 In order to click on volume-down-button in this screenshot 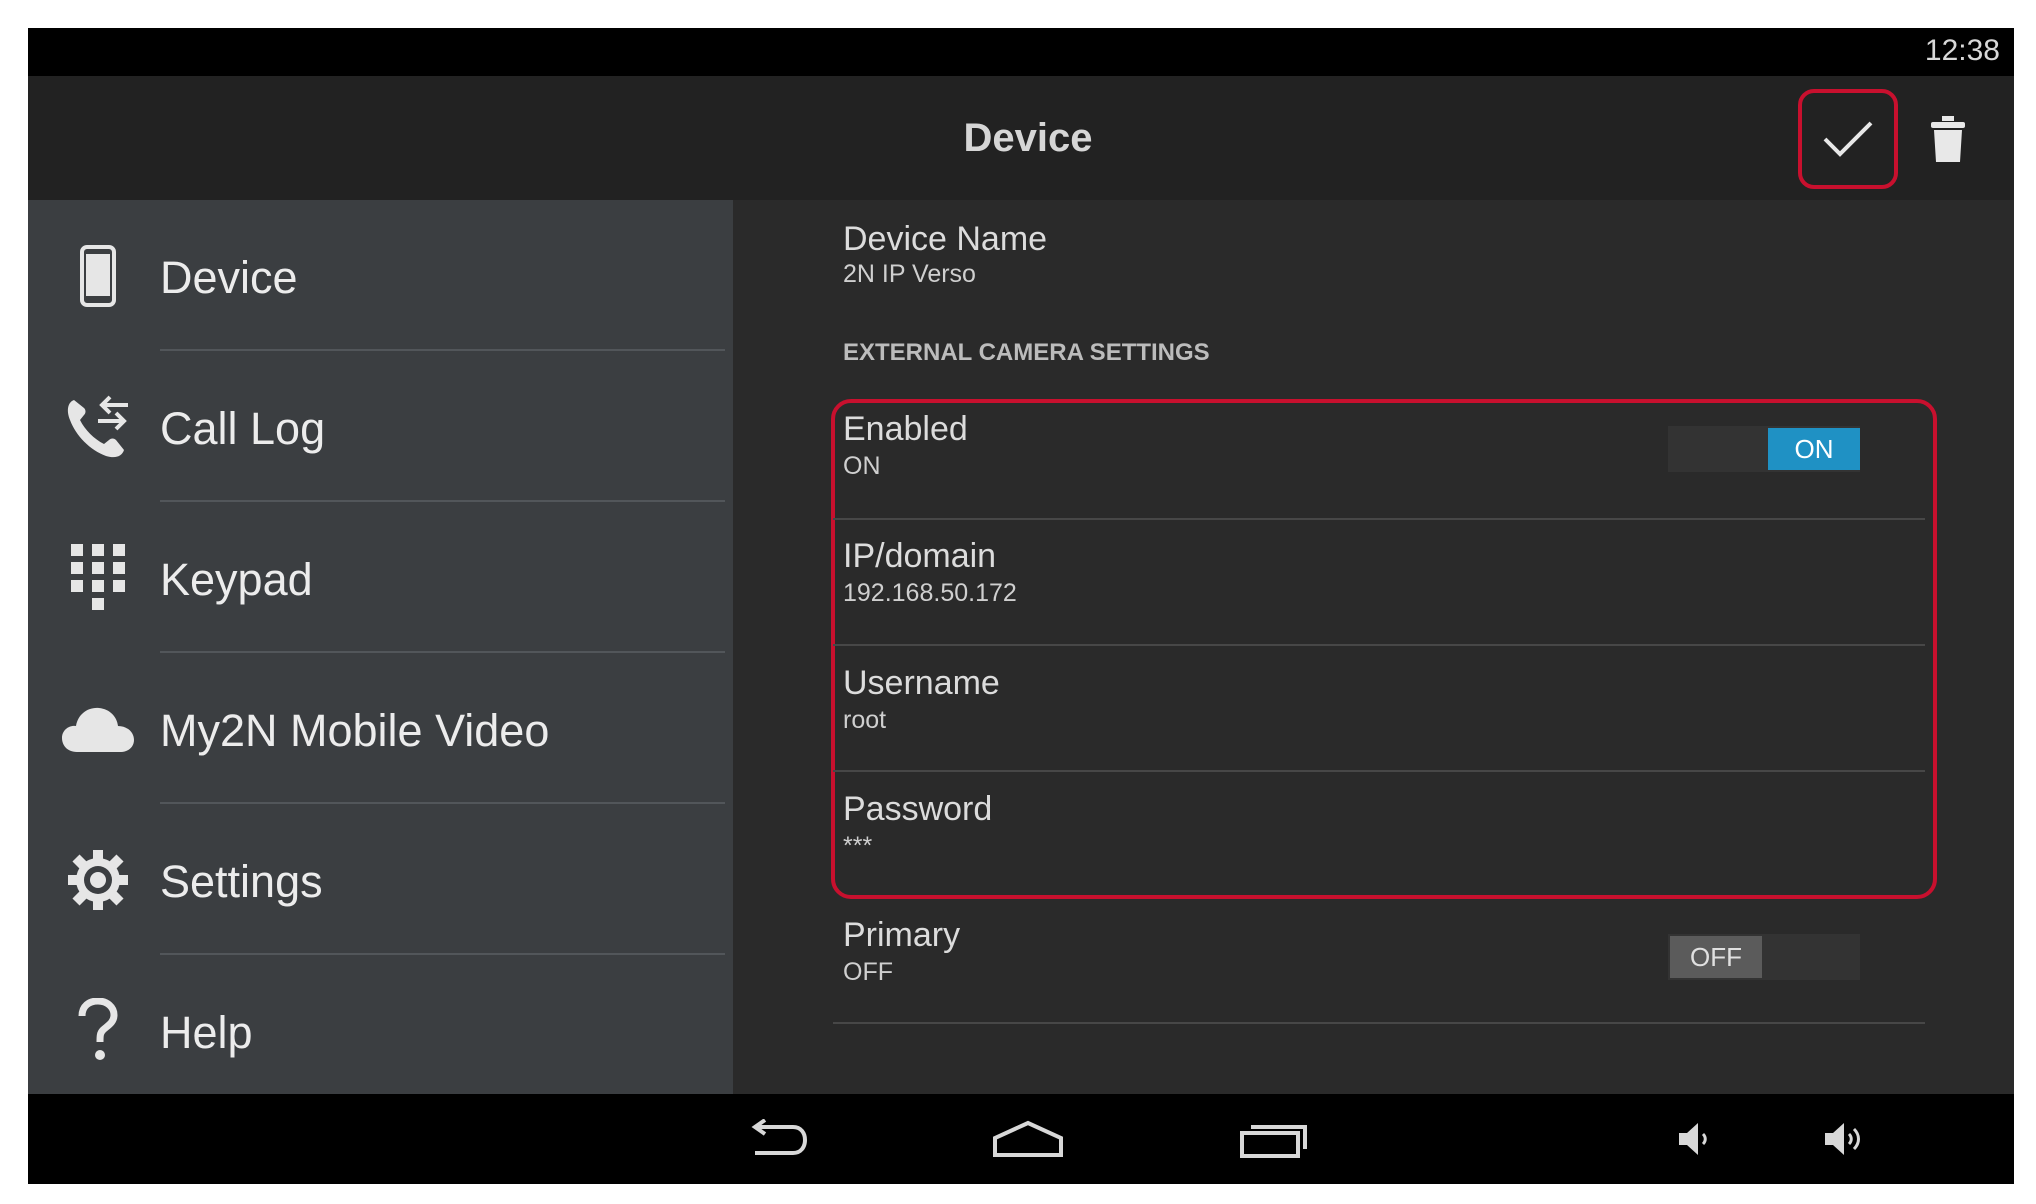, I will do `click(1693, 1139)`.